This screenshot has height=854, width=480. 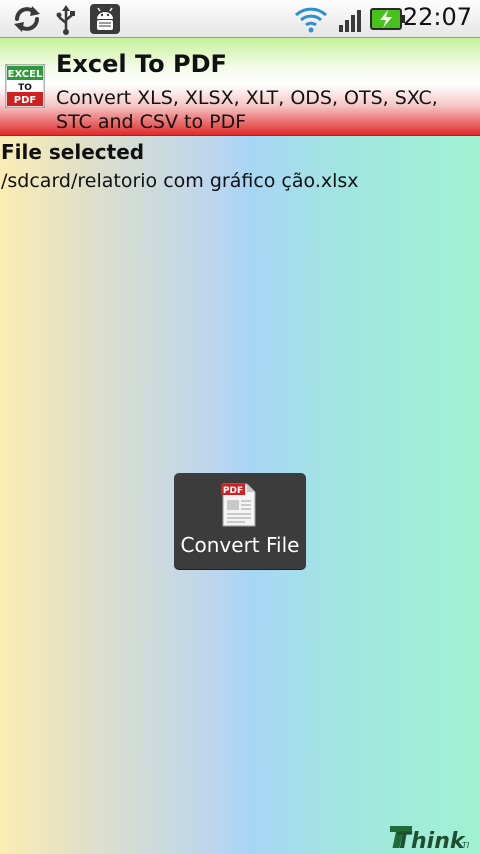 What do you see at coordinates (180, 181) in the screenshot?
I see `file-path: /sdcard/relatorio com gráfico ção.xlsx` at bounding box center [180, 181].